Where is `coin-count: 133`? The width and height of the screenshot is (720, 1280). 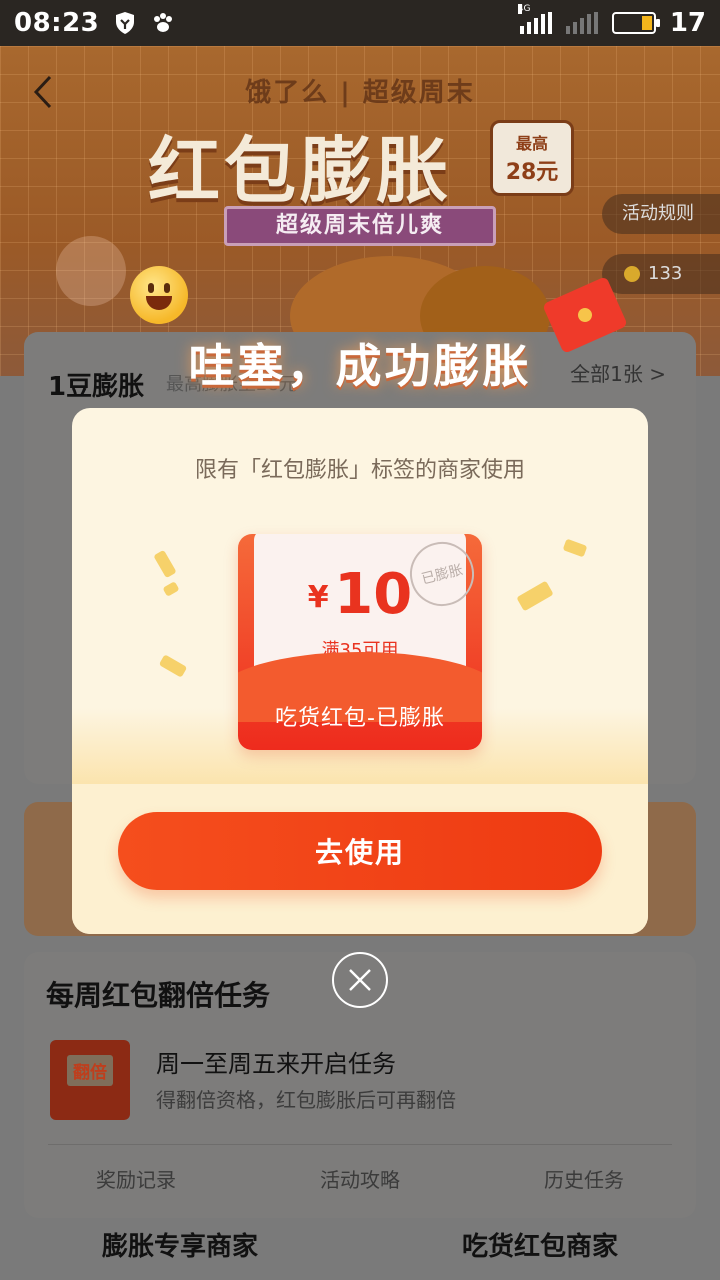
coin-count: 133 is located at coordinates (665, 273).